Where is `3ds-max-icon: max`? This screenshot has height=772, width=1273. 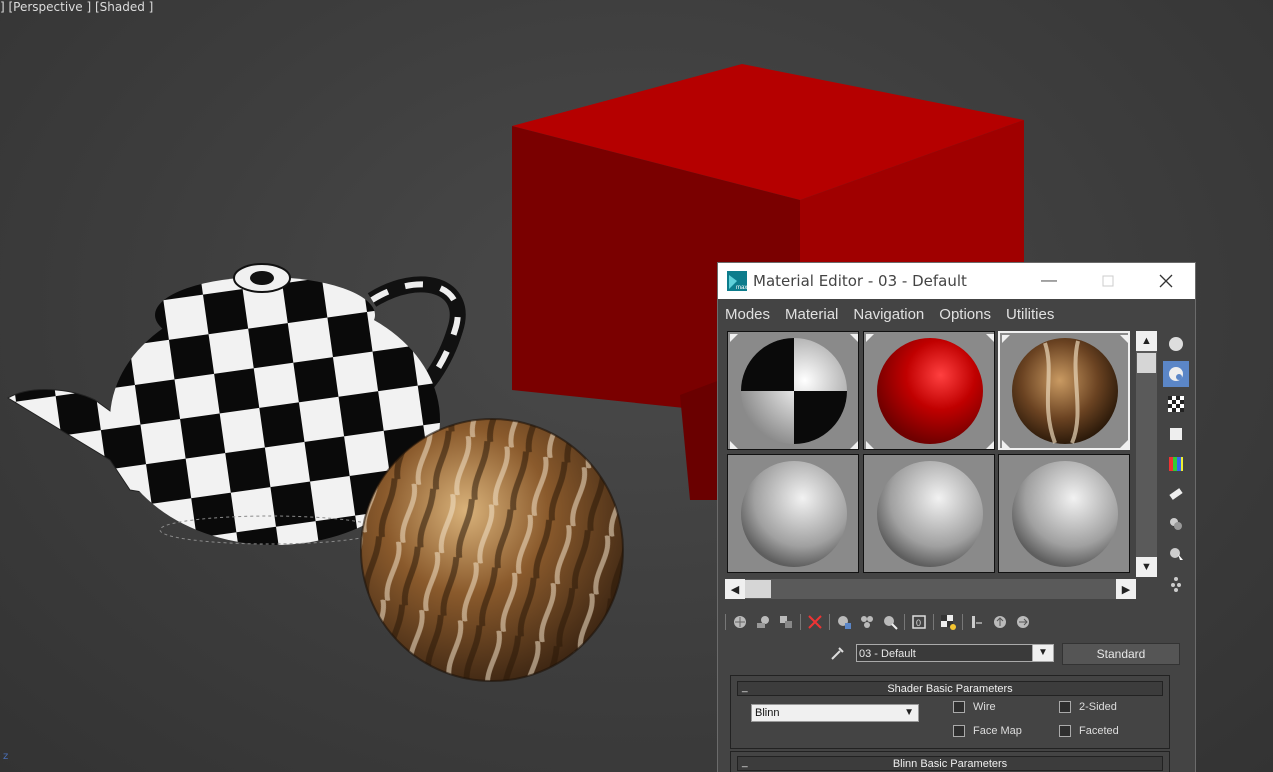
3ds-max-icon: max is located at coordinates (737, 281).